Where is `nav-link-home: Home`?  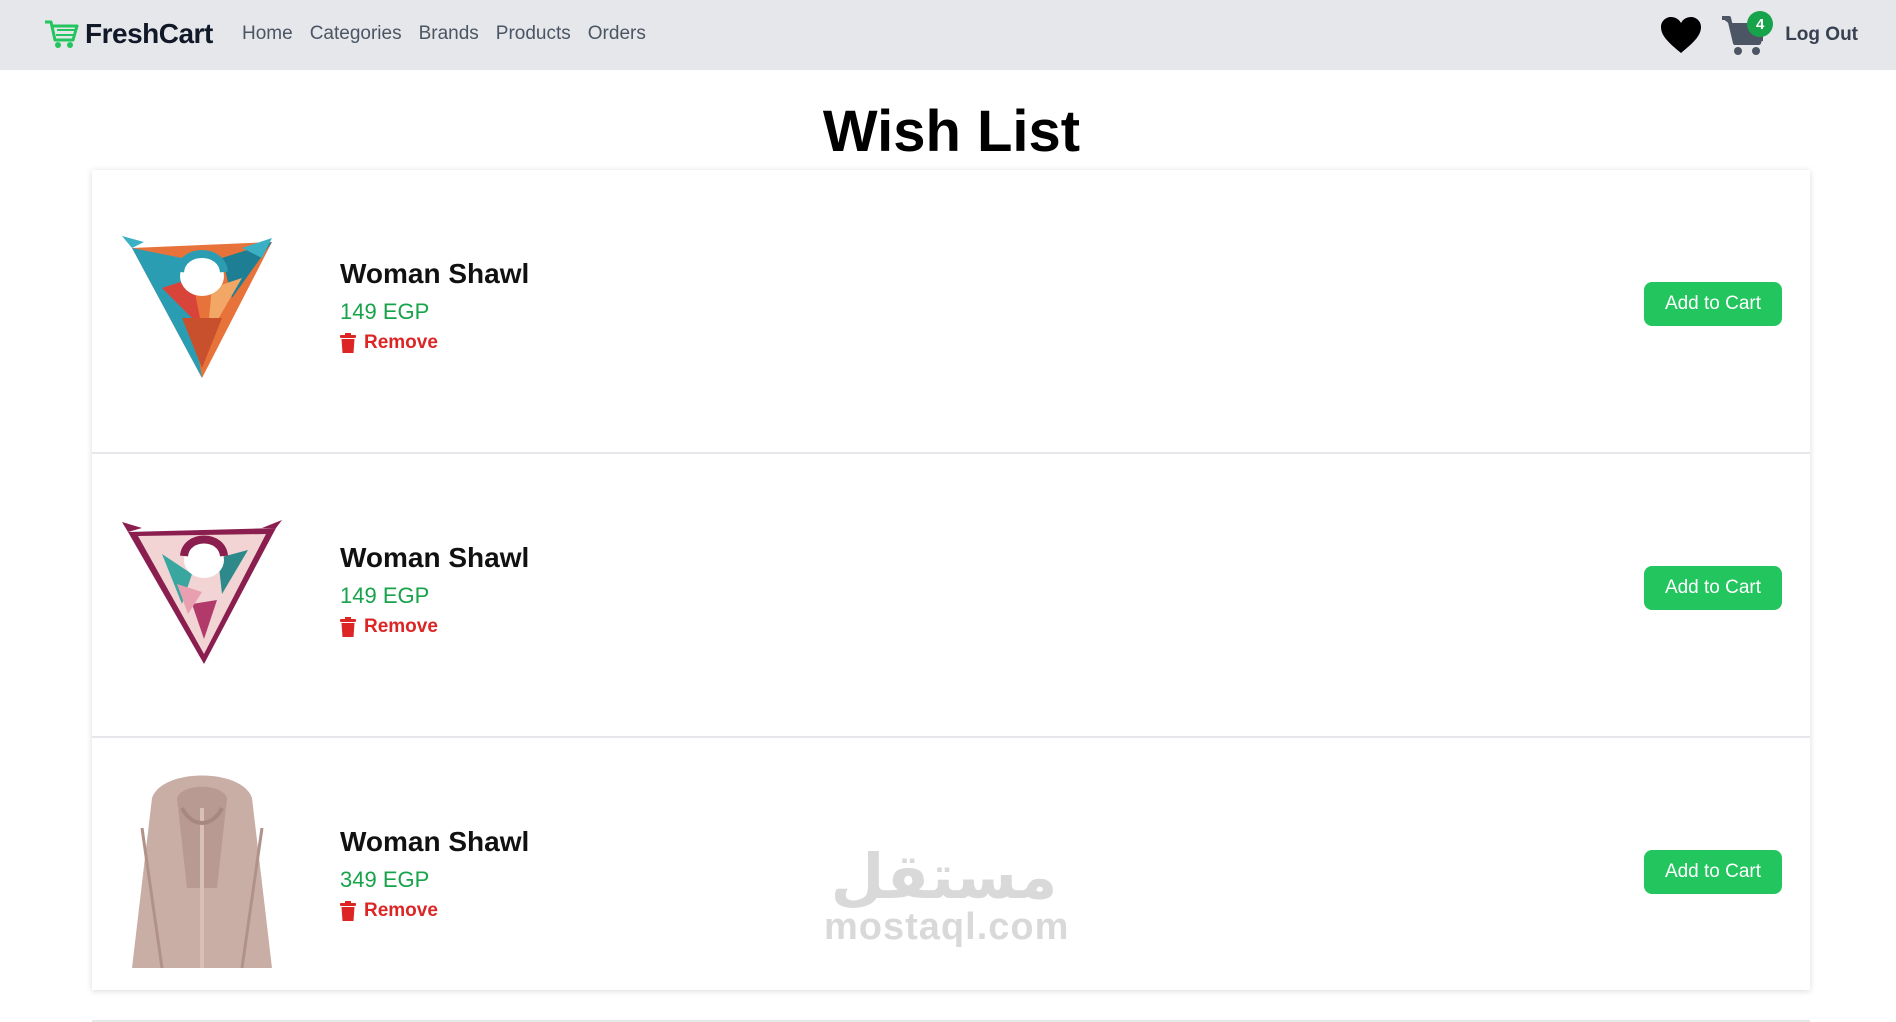 nav-link-home: Home is located at coordinates (267, 34).